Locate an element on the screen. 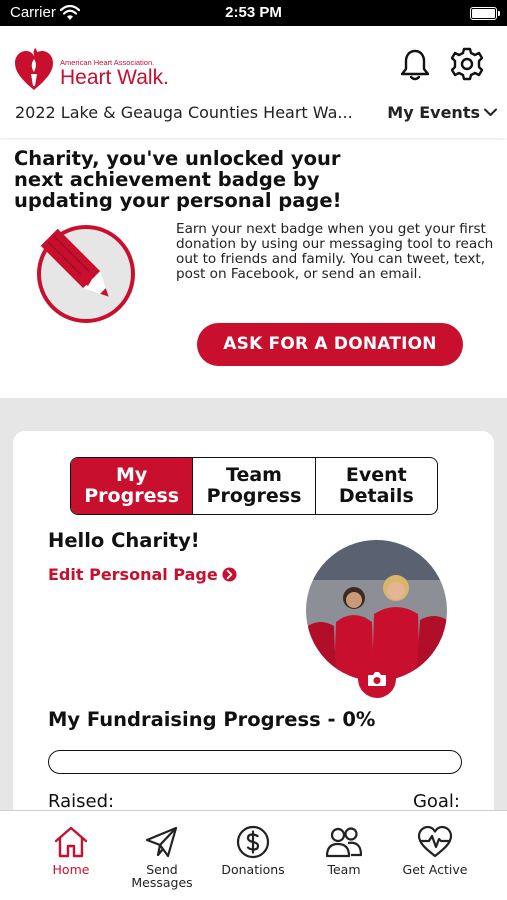 The height and width of the screenshot is (900, 507). camera-icon is located at coordinates (377, 679).